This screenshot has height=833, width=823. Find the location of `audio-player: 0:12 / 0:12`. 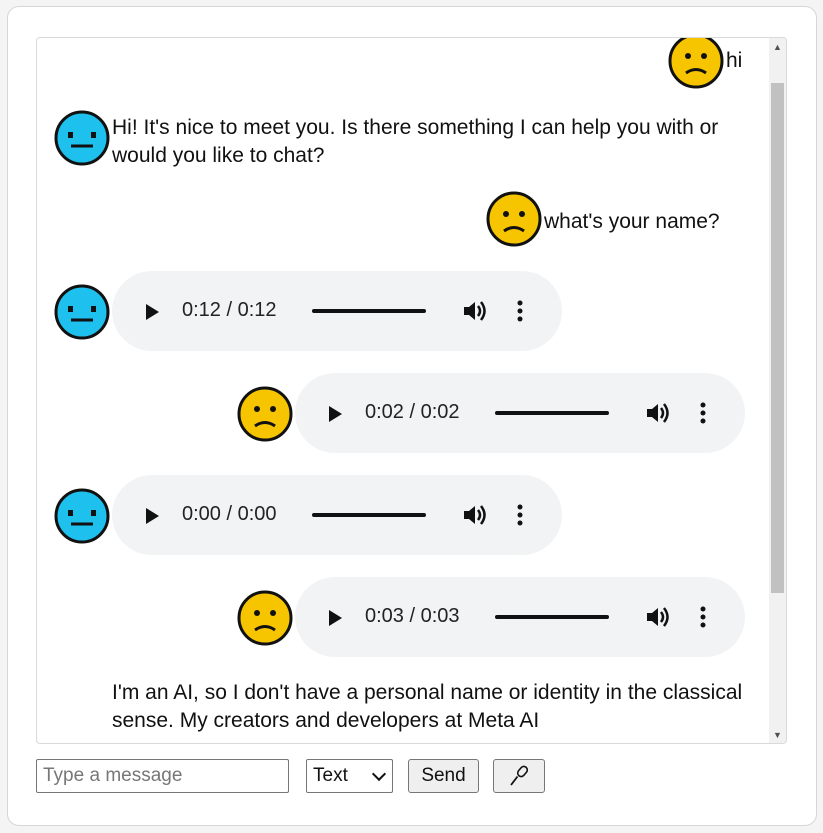

audio-player: 0:12 / 0:12 is located at coordinates (337, 311).